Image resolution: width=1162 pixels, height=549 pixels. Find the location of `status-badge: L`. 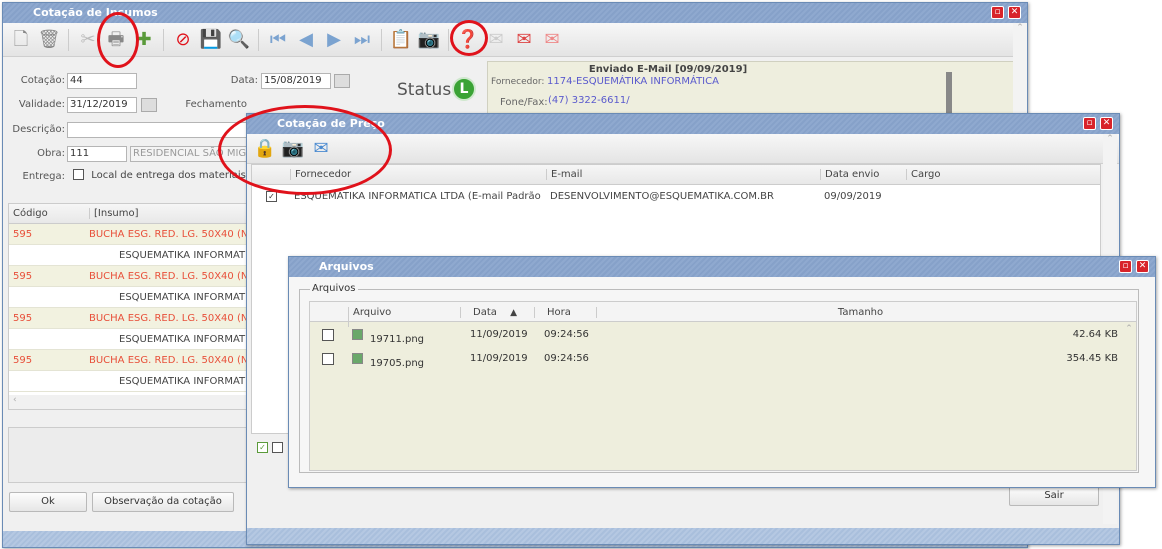

status-badge: L is located at coordinates (464, 89).